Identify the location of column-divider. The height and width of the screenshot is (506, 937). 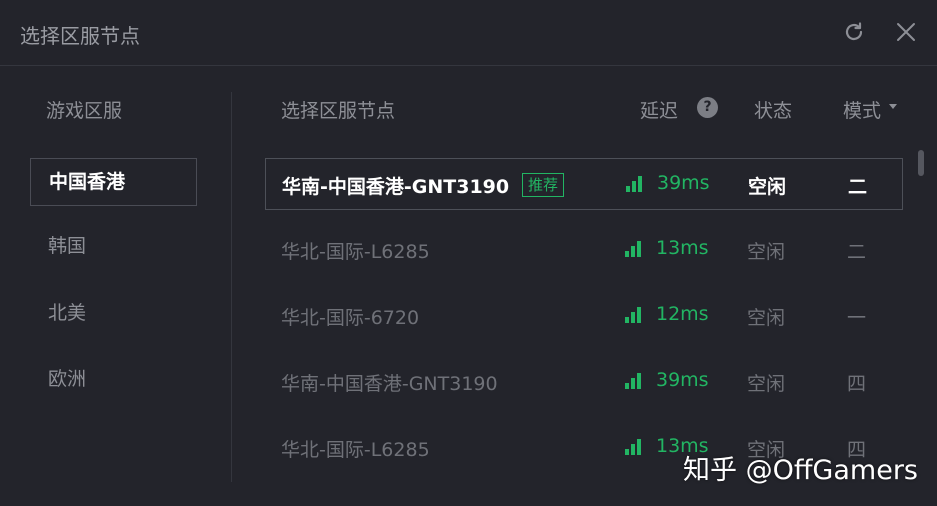
(231, 287).